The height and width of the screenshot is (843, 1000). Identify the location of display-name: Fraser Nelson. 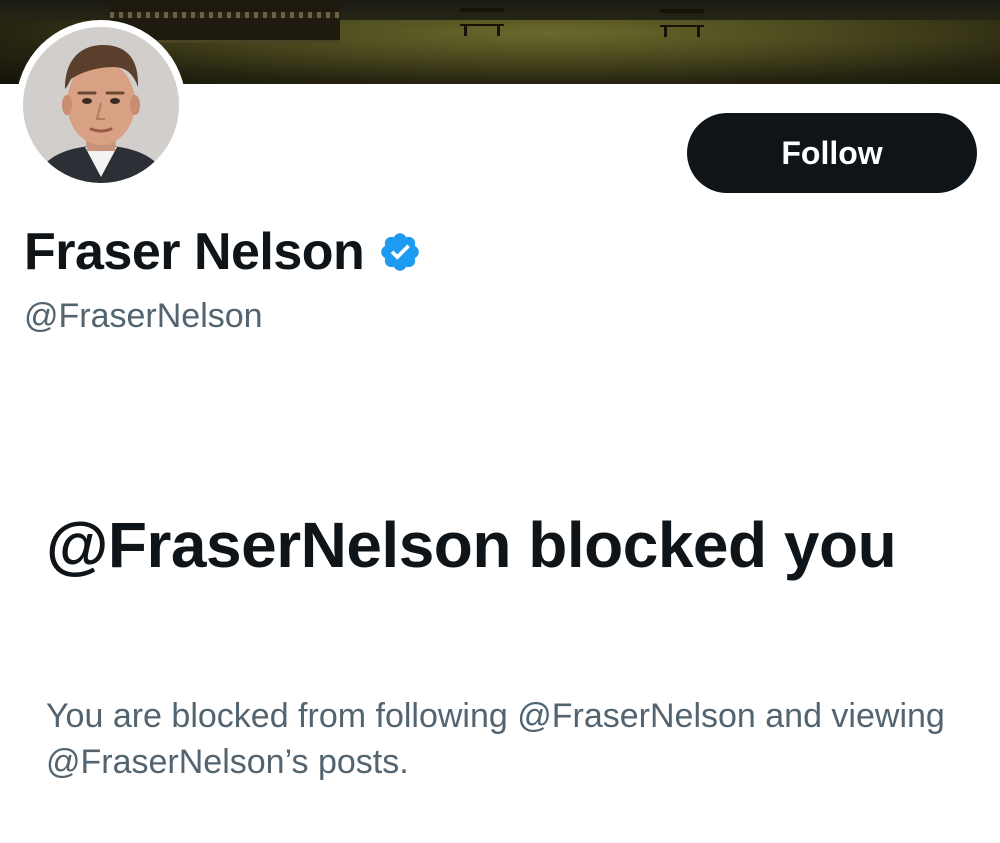
(194, 252).